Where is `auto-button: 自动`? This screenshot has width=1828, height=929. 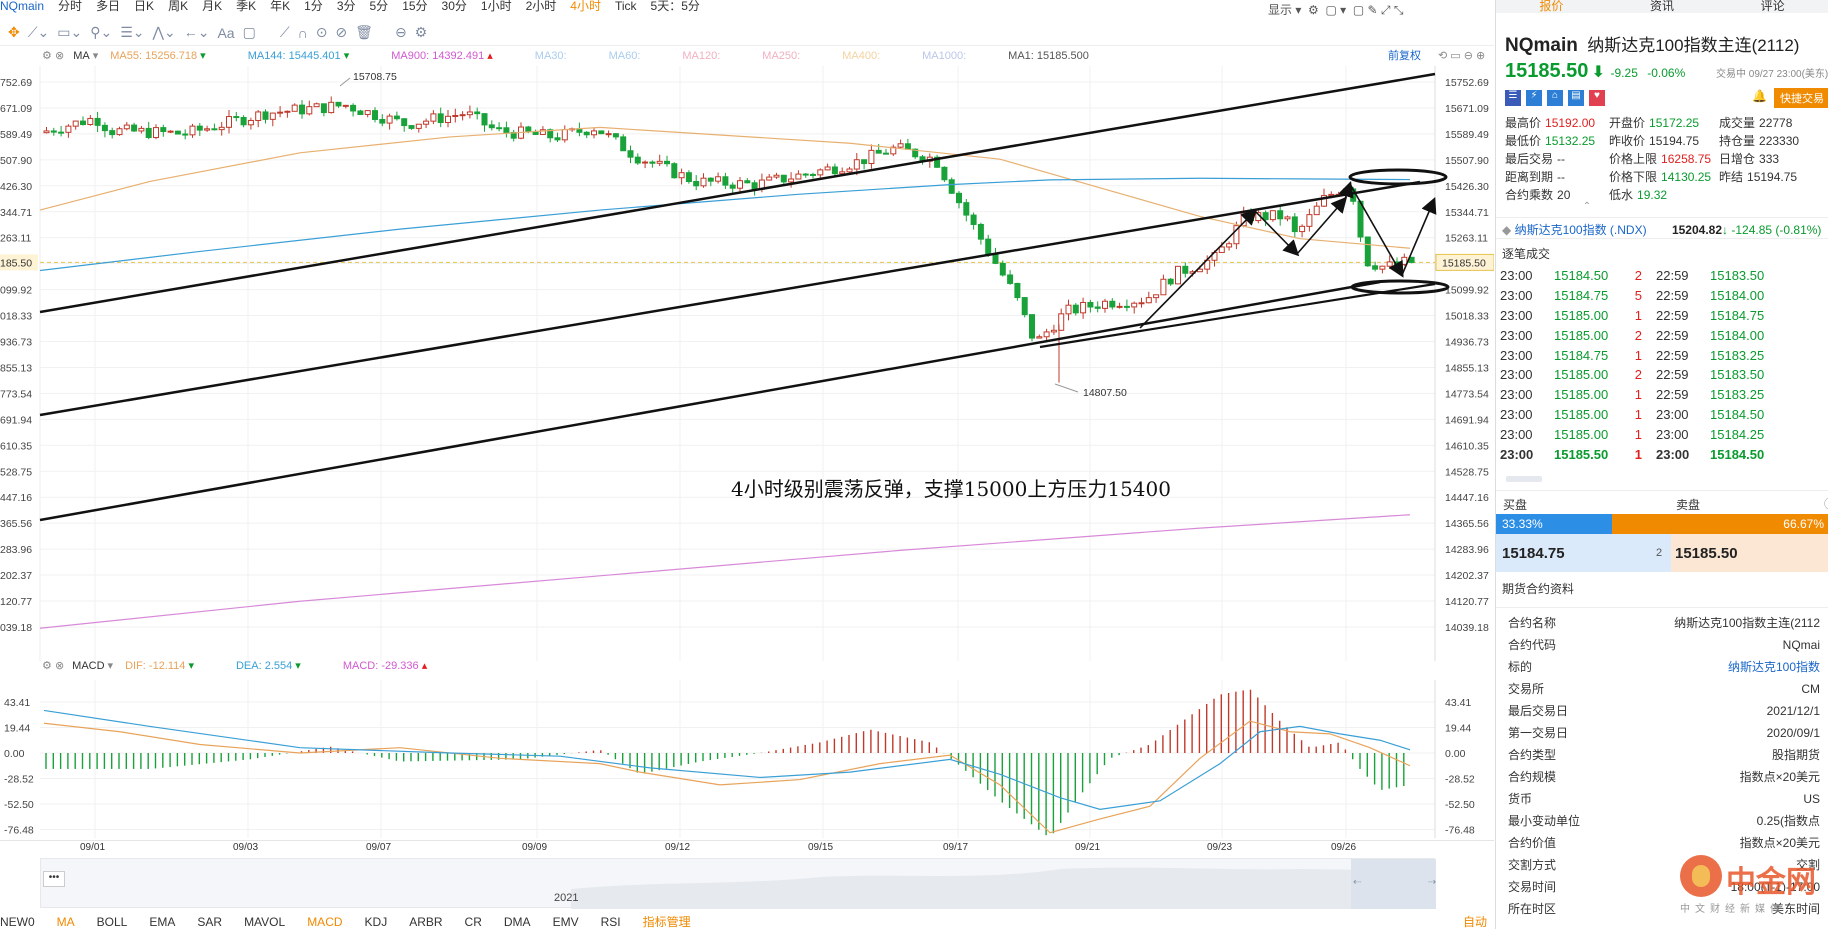
auto-button: 自动 is located at coordinates (1475, 922).